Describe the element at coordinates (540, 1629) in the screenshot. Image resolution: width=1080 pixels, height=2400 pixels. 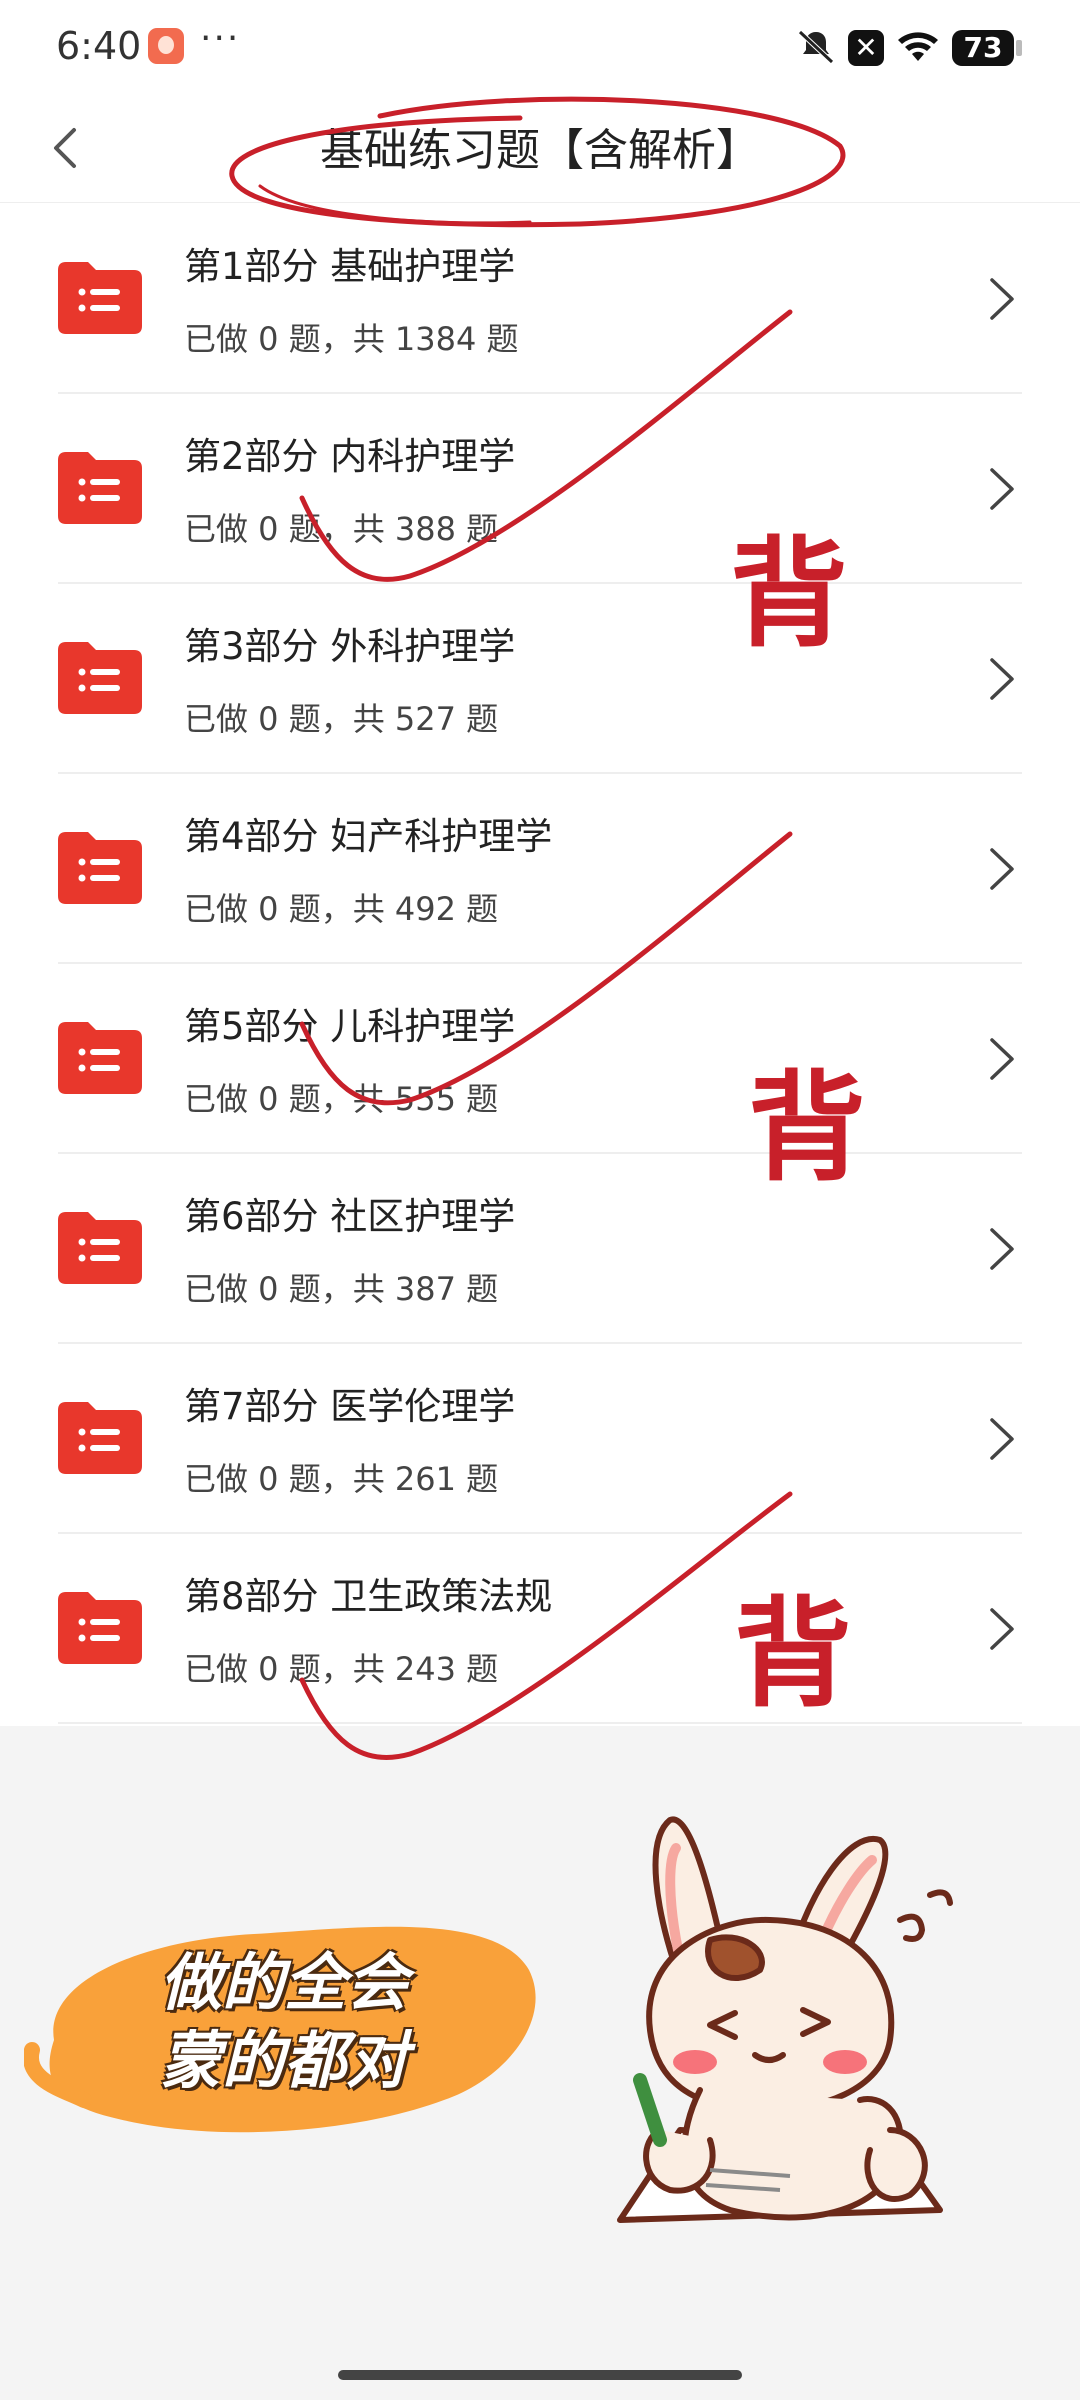
I see `list-item-part-8: 第8部分 卫生政策法规 已做 0 题，共 243 题` at that location.